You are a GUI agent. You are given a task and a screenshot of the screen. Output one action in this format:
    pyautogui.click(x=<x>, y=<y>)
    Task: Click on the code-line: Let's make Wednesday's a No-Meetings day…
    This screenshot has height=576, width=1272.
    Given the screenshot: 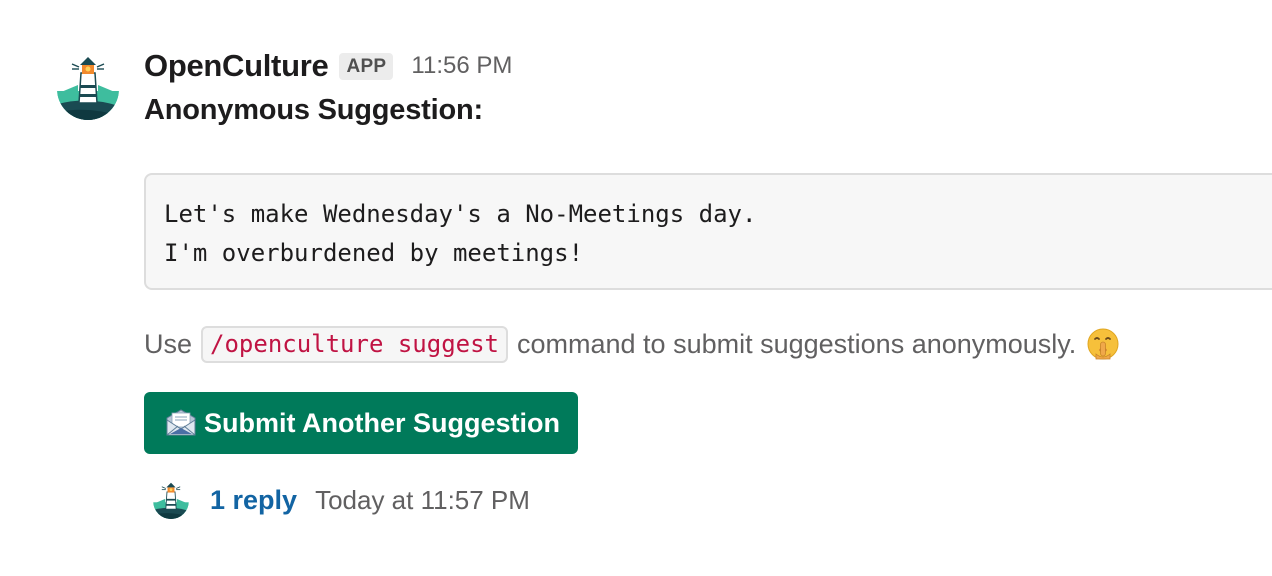 What is the action you would take?
    pyautogui.click(x=460, y=214)
    